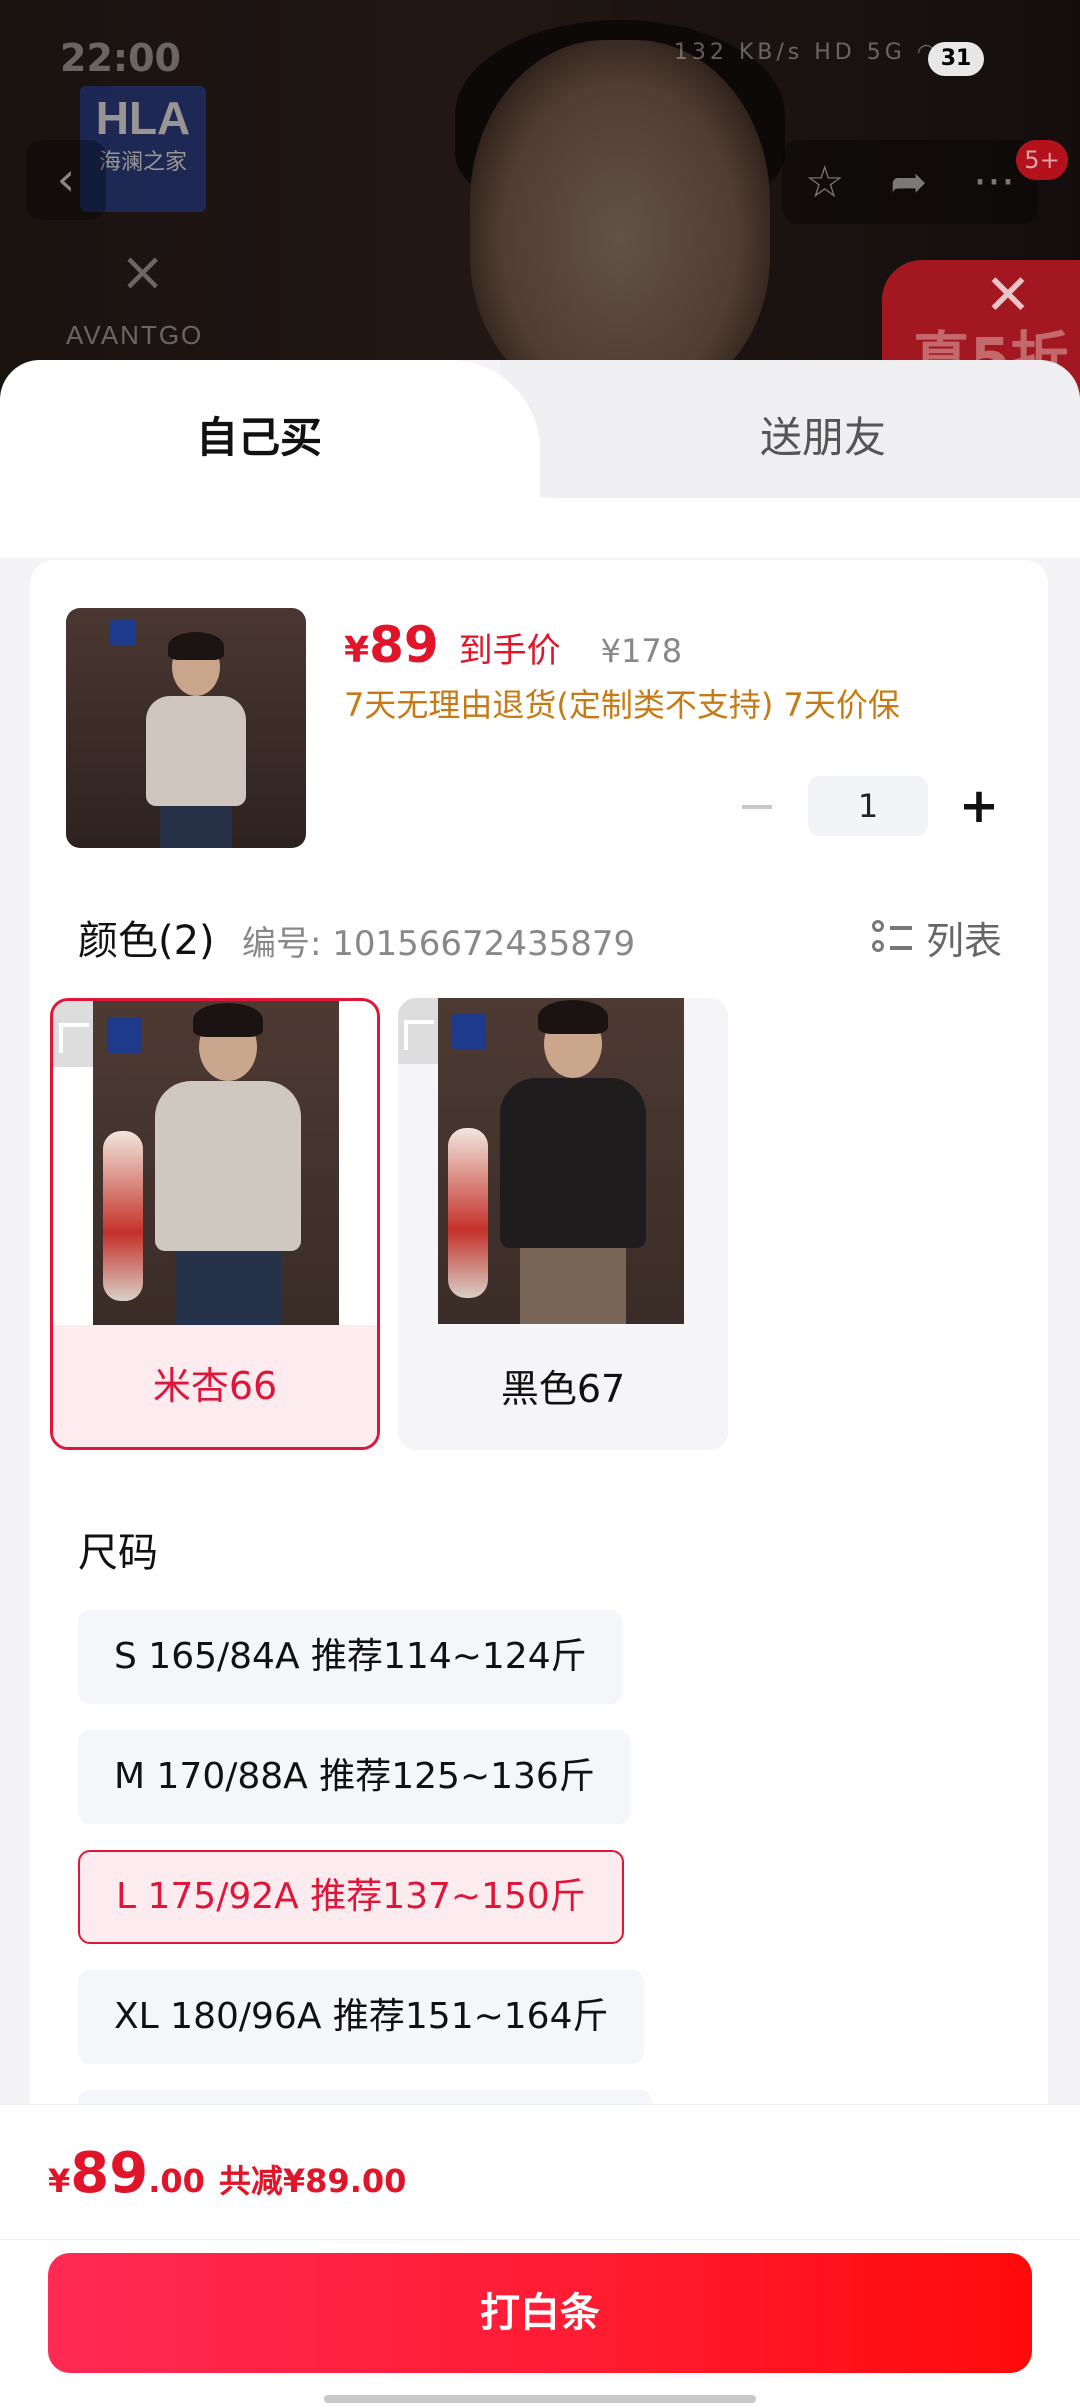 The width and height of the screenshot is (1080, 2408). Describe the element at coordinates (439, 944) in the screenshot. I see `product-code: 编号: 10156672435879` at that location.